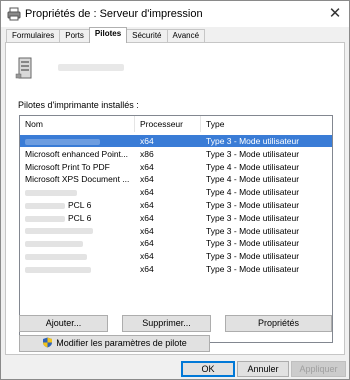 The image size is (350, 380). Describe the element at coordinates (77, 124) in the screenshot. I see `column-header-name: Nom` at that location.